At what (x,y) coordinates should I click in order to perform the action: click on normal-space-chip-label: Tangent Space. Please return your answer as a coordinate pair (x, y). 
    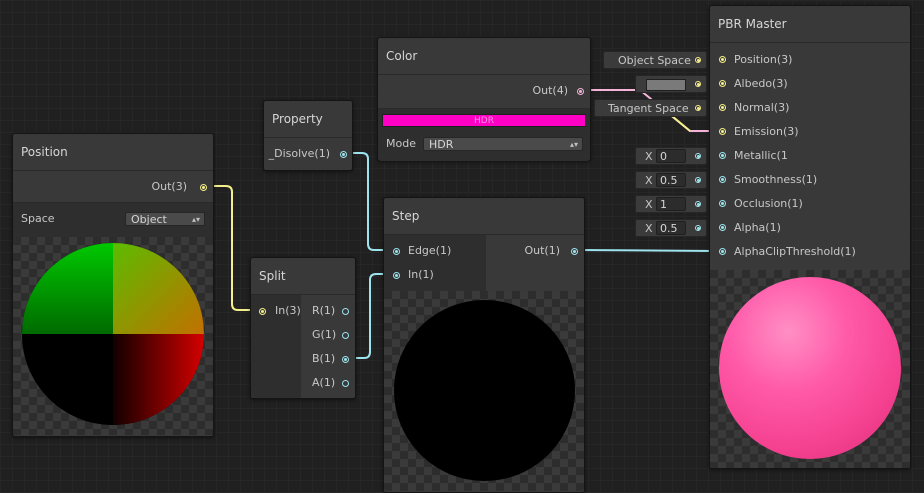
    Looking at the image, I should click on (648, 108).